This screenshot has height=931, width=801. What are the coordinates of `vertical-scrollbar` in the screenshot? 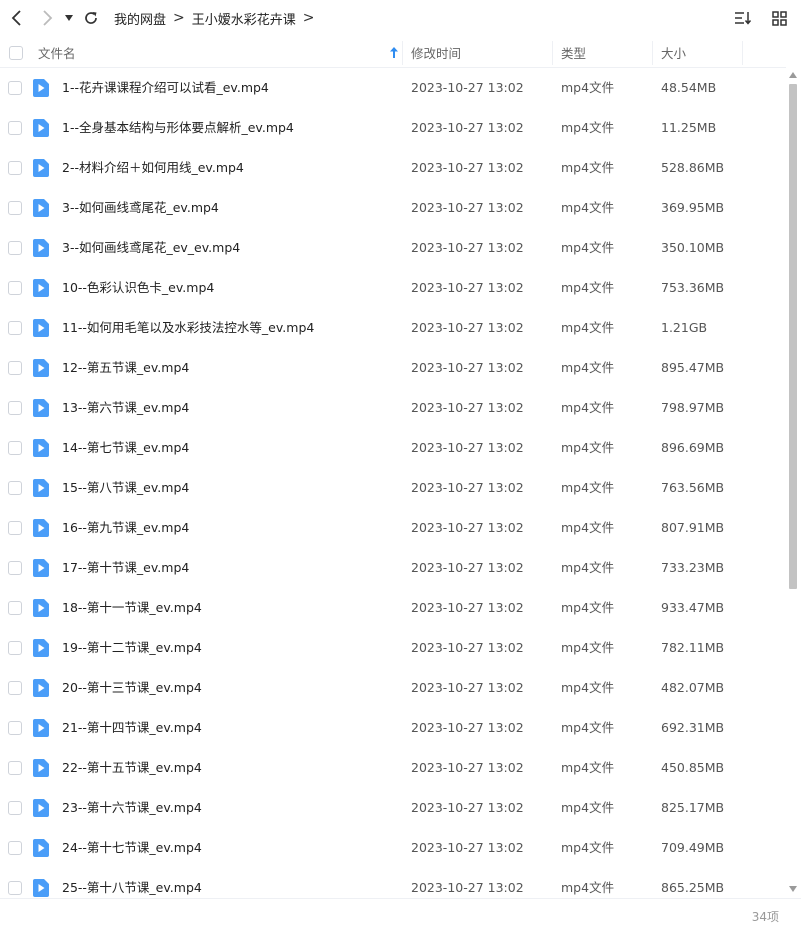 It's located at (793, 482).